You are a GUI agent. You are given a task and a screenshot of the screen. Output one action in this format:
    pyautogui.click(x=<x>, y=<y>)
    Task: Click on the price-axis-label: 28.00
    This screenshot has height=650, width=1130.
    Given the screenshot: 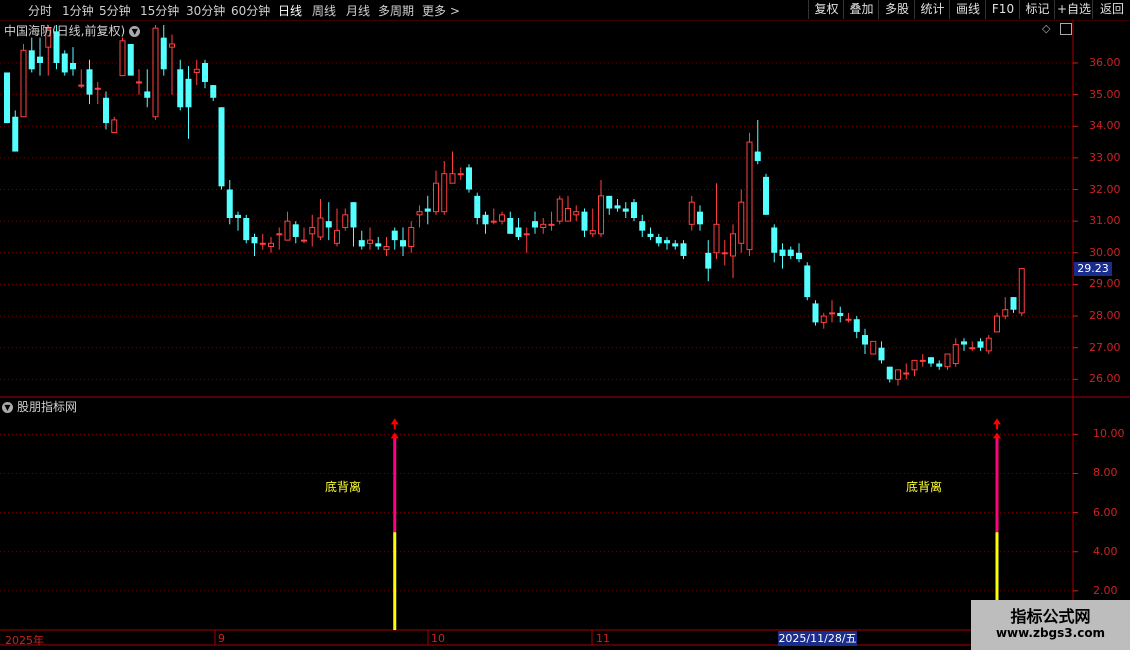 What is the action you would take?
    pyautogui.click(x=1105, y=316)
    